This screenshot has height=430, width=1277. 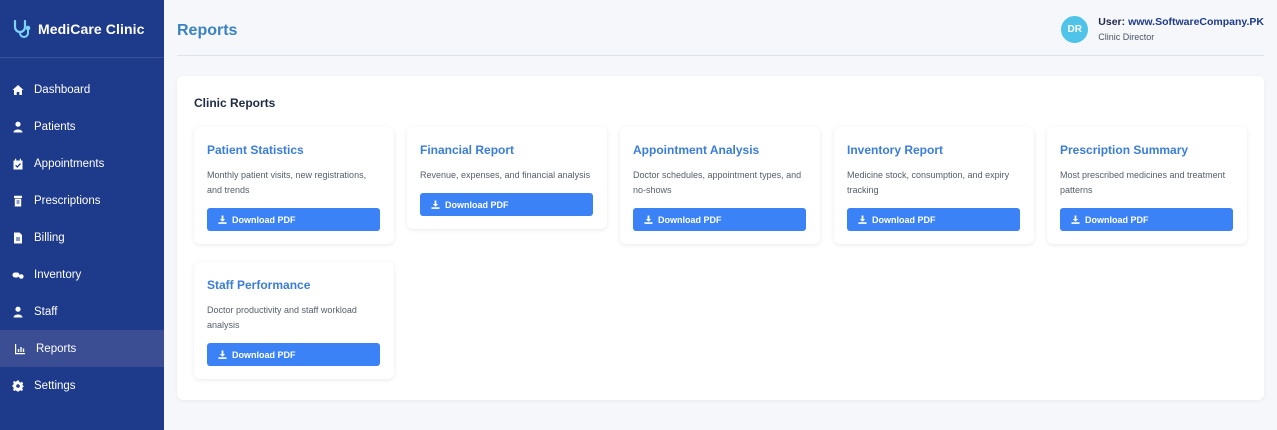 I want to click on sidebar-item-label: Staff, so click(x=46, y=311).